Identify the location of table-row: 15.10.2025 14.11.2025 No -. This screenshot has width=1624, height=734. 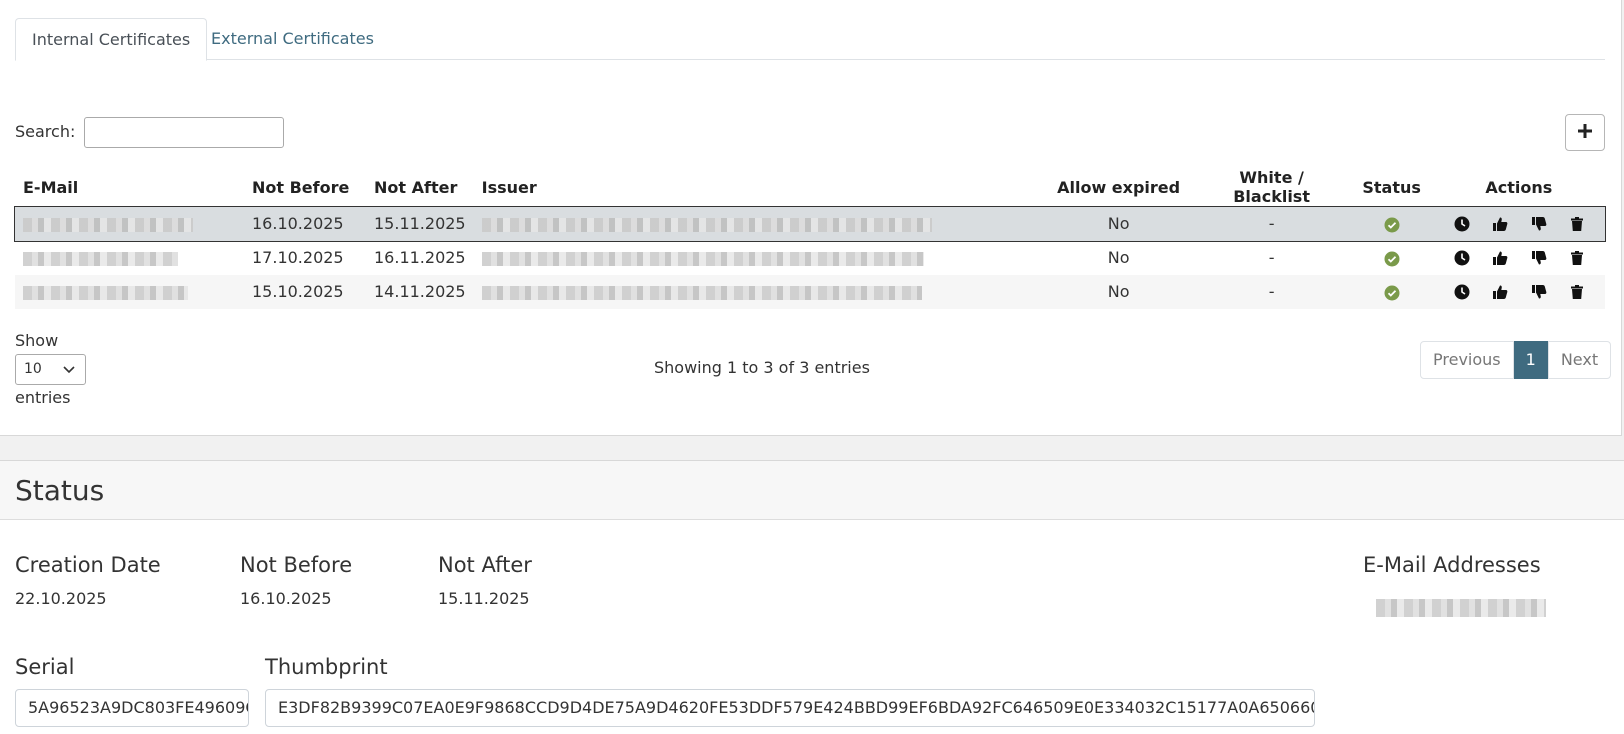
(810, 291).